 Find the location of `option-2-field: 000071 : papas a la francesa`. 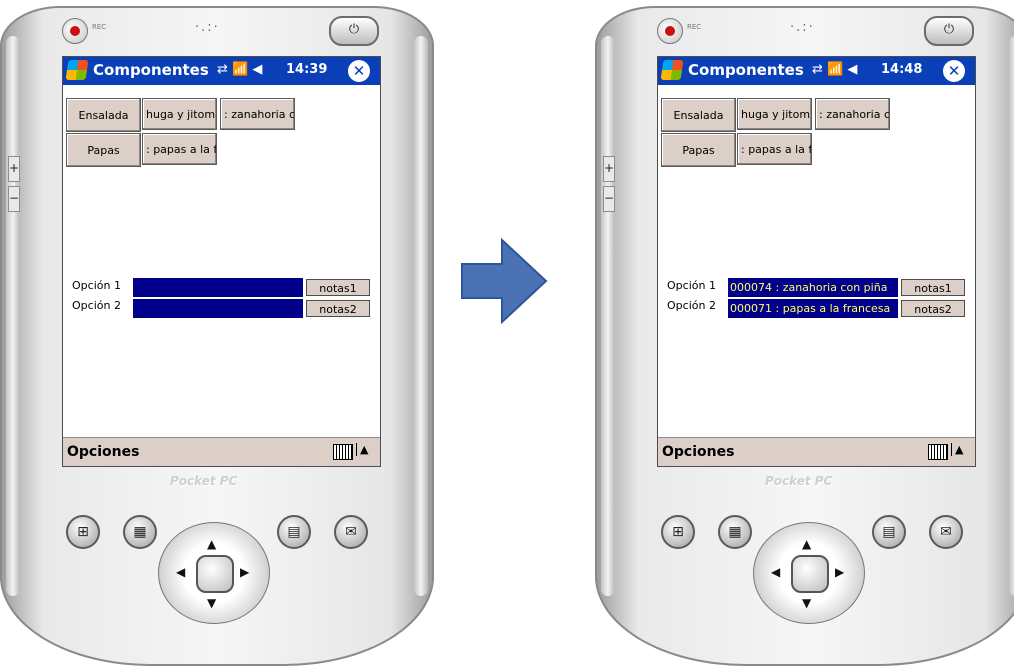

option-2-field: 000071 : papas a la francesa is located at coordinates (813, 308).